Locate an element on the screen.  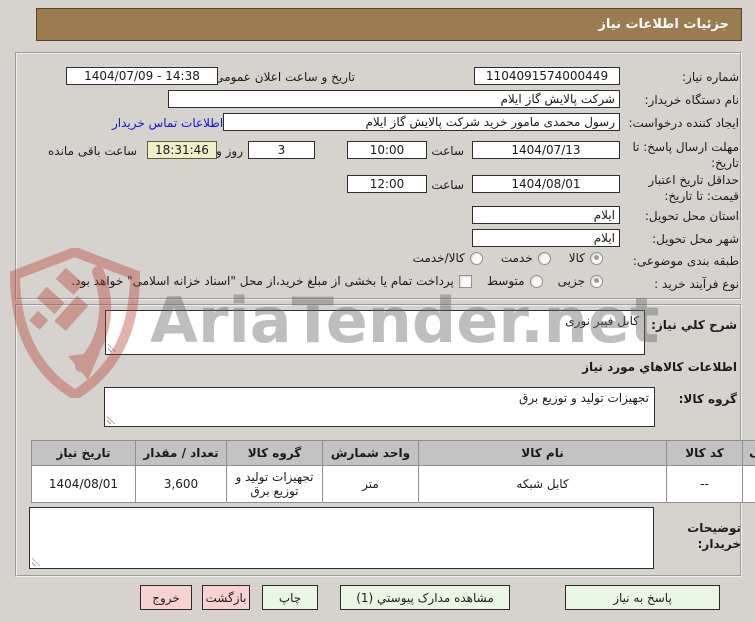
process-type-option-minor: جزیی is located at coordinates (580, 281).